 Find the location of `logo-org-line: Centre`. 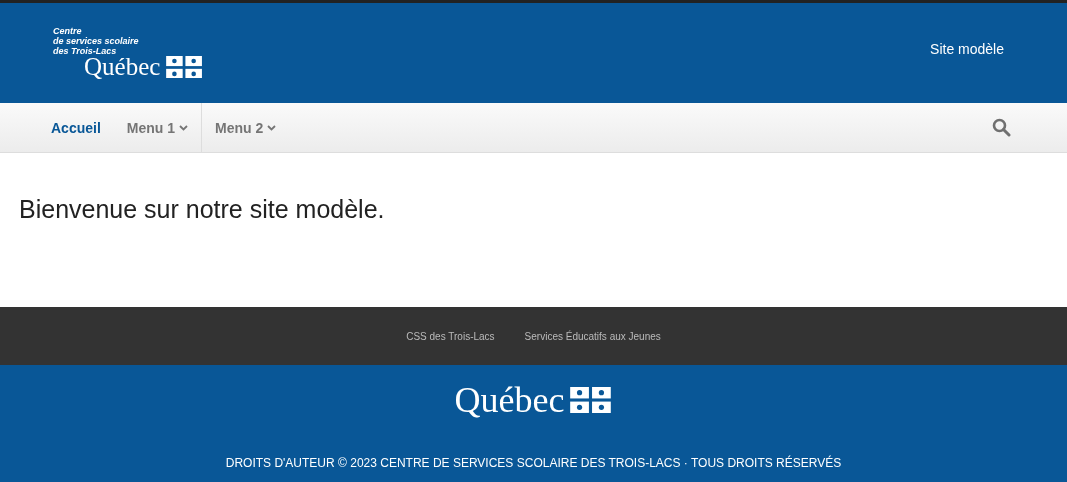

logo-org-line: Centre is located at coordinates (68, 31).